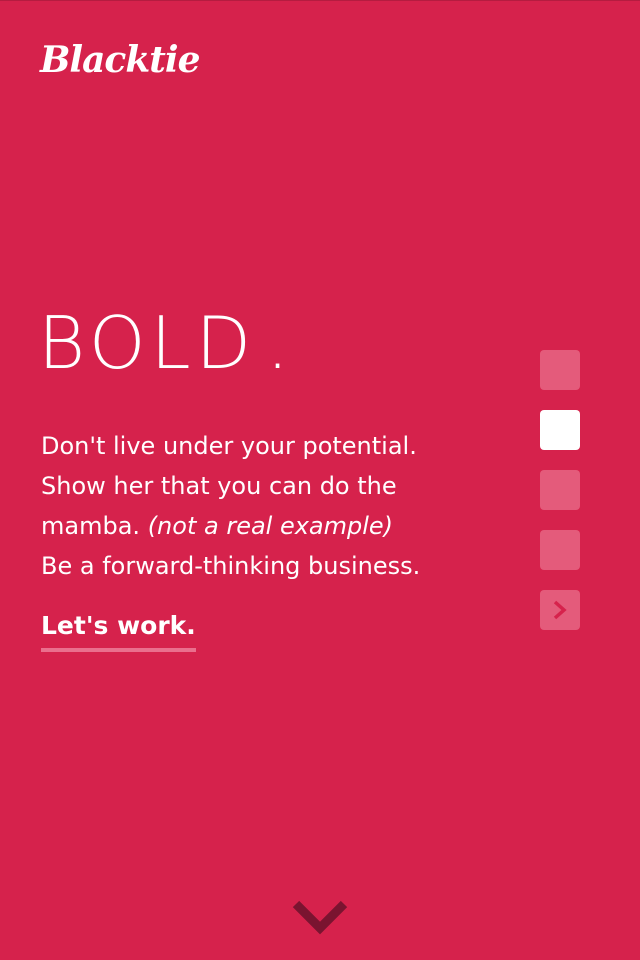  I want to click on lets-work-link: Let's work., so click(118, 629).